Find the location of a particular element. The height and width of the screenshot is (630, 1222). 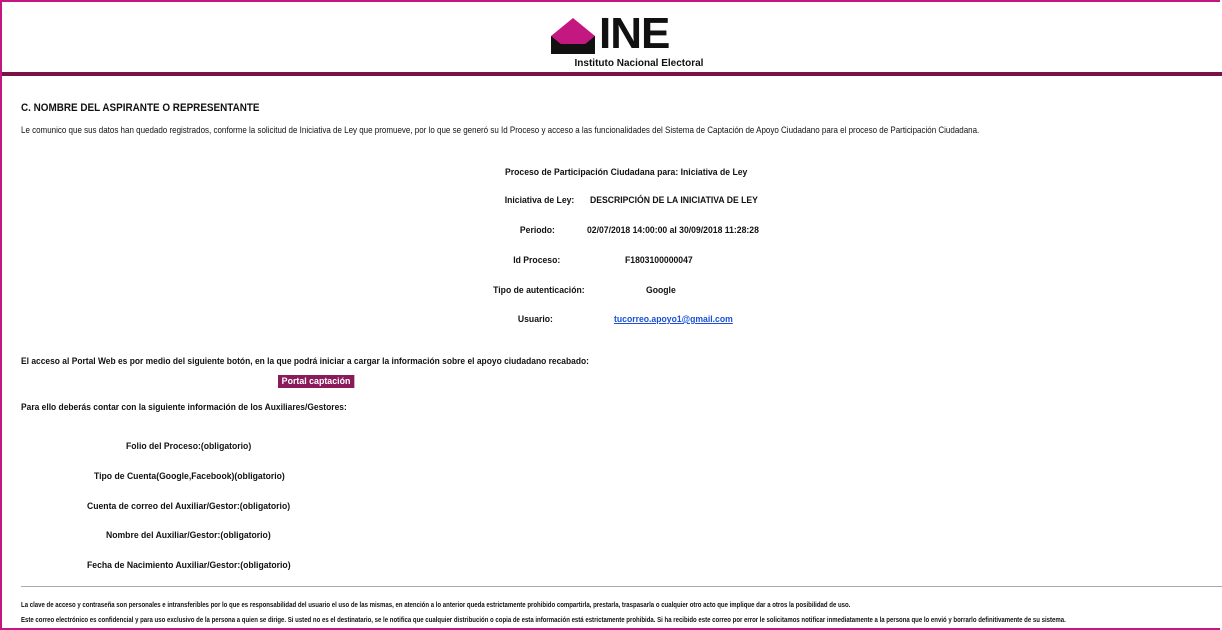

id-proceso-label: Id Proceso: is located at coordinates (536, 260).